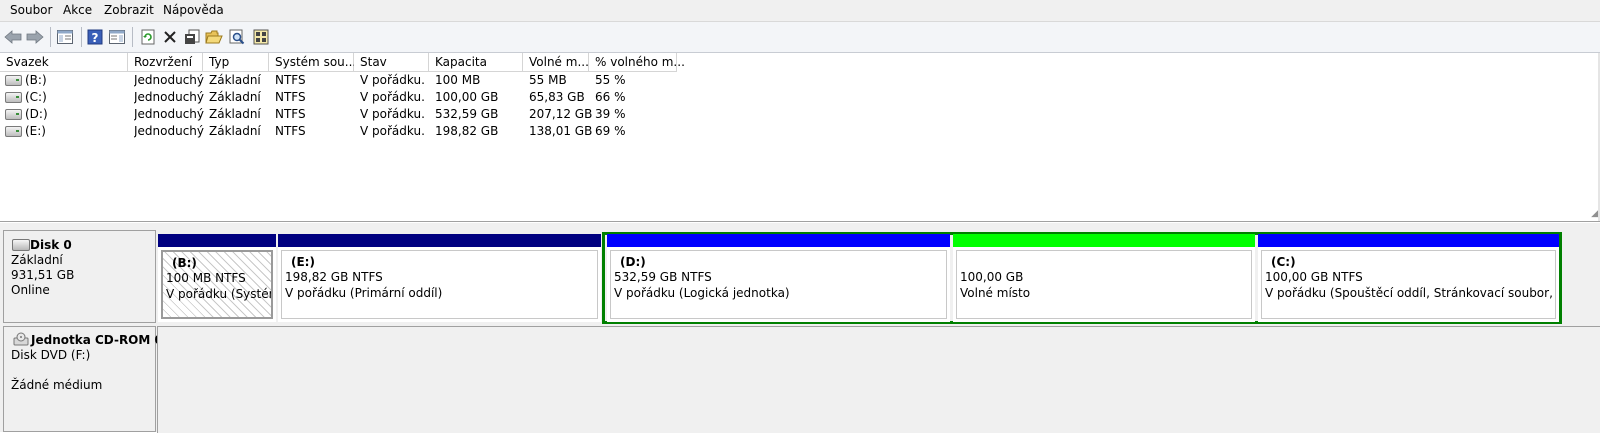  What do you see at coordinates (170, 37) in the screenshot?
I see `delete-icon` at bounding box center [170, 37].